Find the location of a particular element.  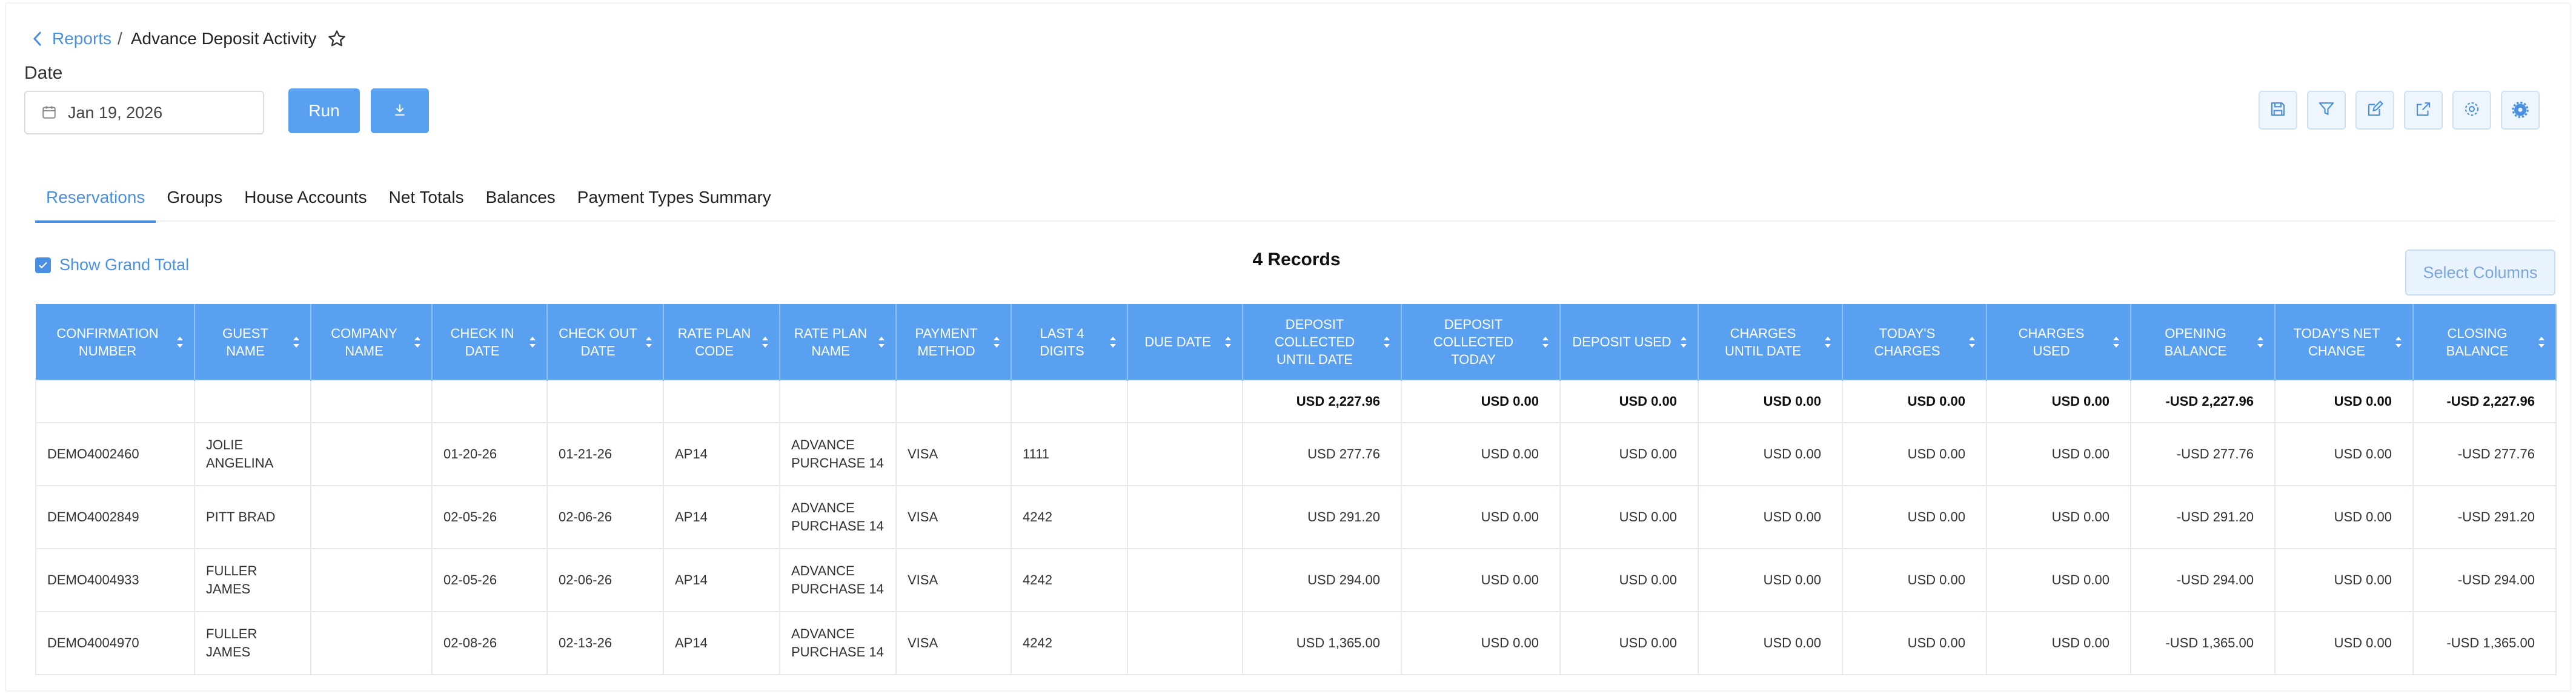

column-header: GUEST NAME is located at coordinates (252, 342).